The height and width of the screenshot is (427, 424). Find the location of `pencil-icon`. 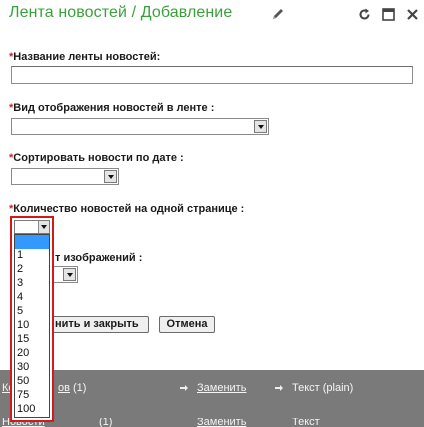

pencil-icon is located at coordinates (278, 14).